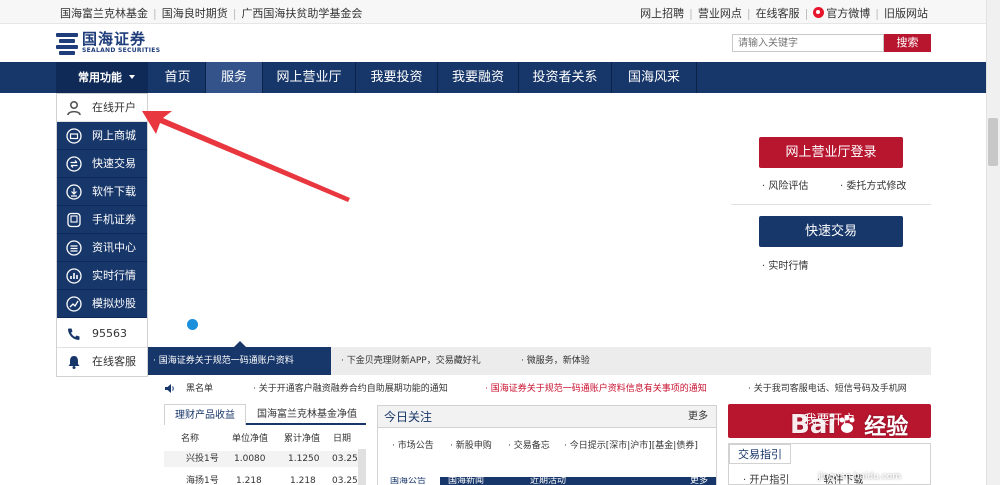  Describe the element at coordinates (104, 13) in the screenshot. I see `top-link-fund: 国海富兰克林基金` at that location.